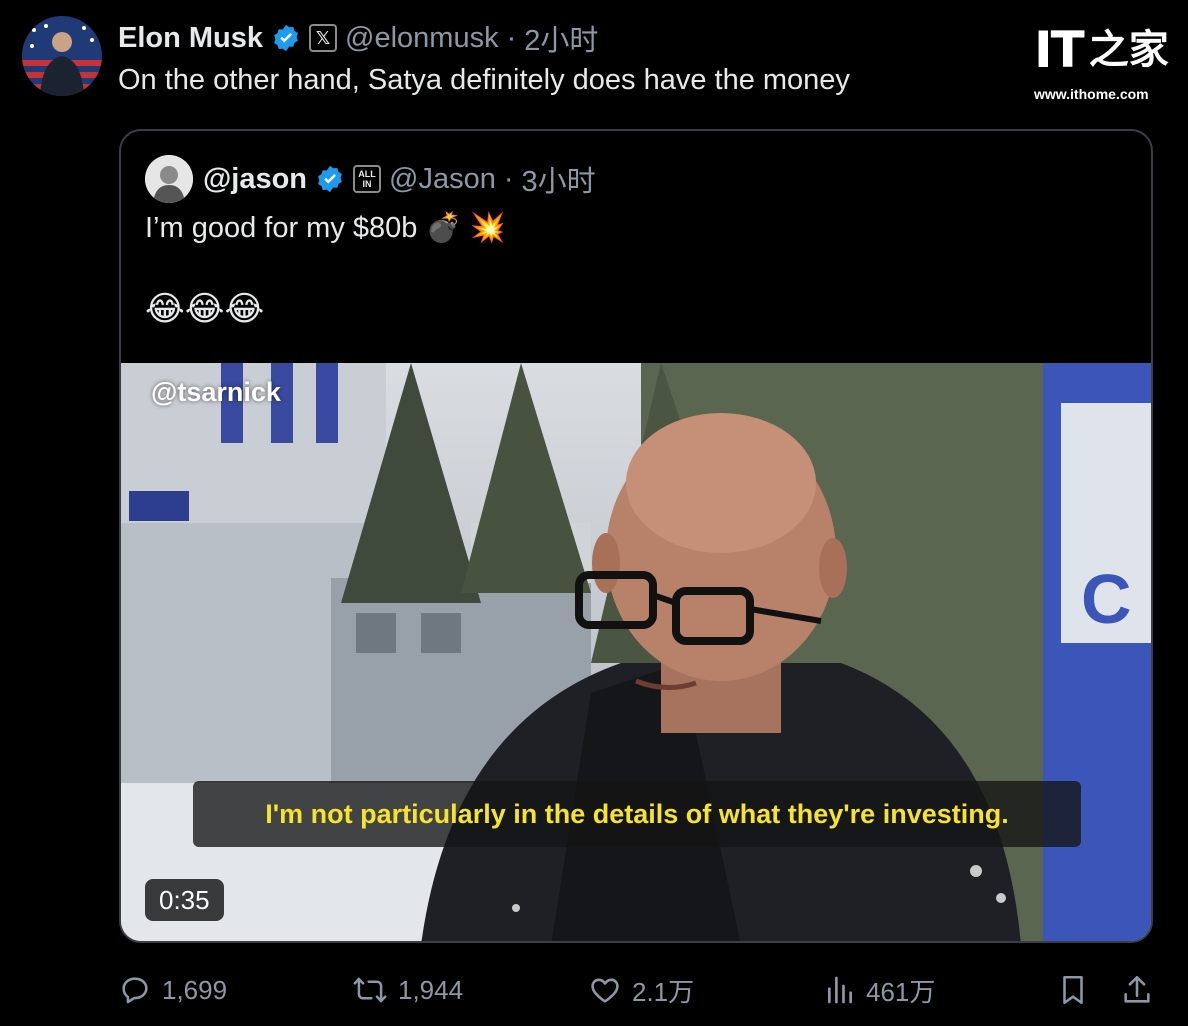 The image size is (1188, 1026). I want to click on quoted-author-avatar, so click(169, 179).